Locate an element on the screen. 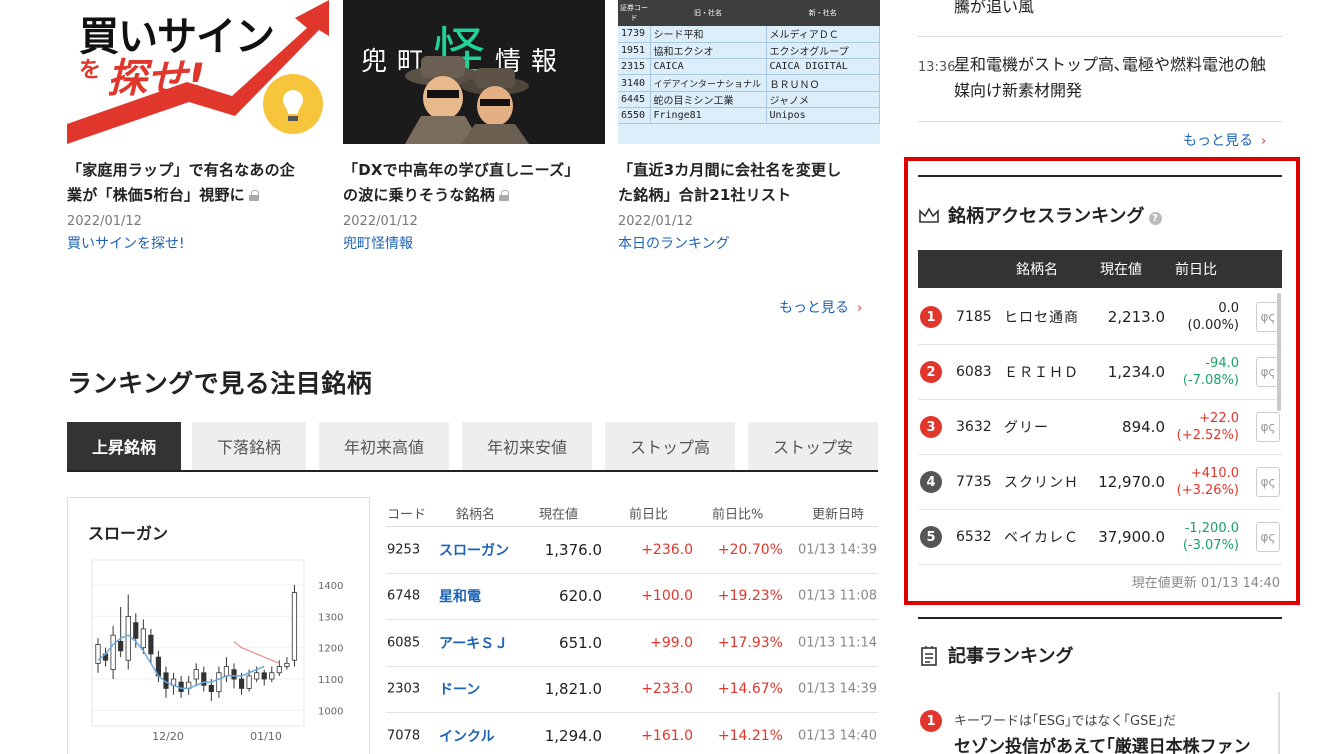  table-cell: 3140 is located at coordinates (634, 83).